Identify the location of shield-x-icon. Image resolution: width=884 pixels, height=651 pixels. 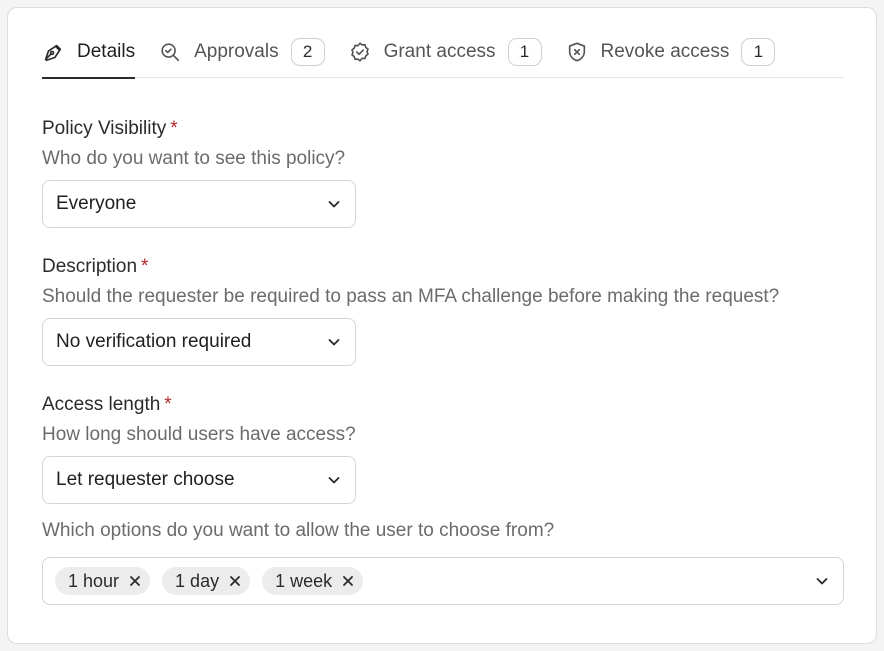
(577, 52).